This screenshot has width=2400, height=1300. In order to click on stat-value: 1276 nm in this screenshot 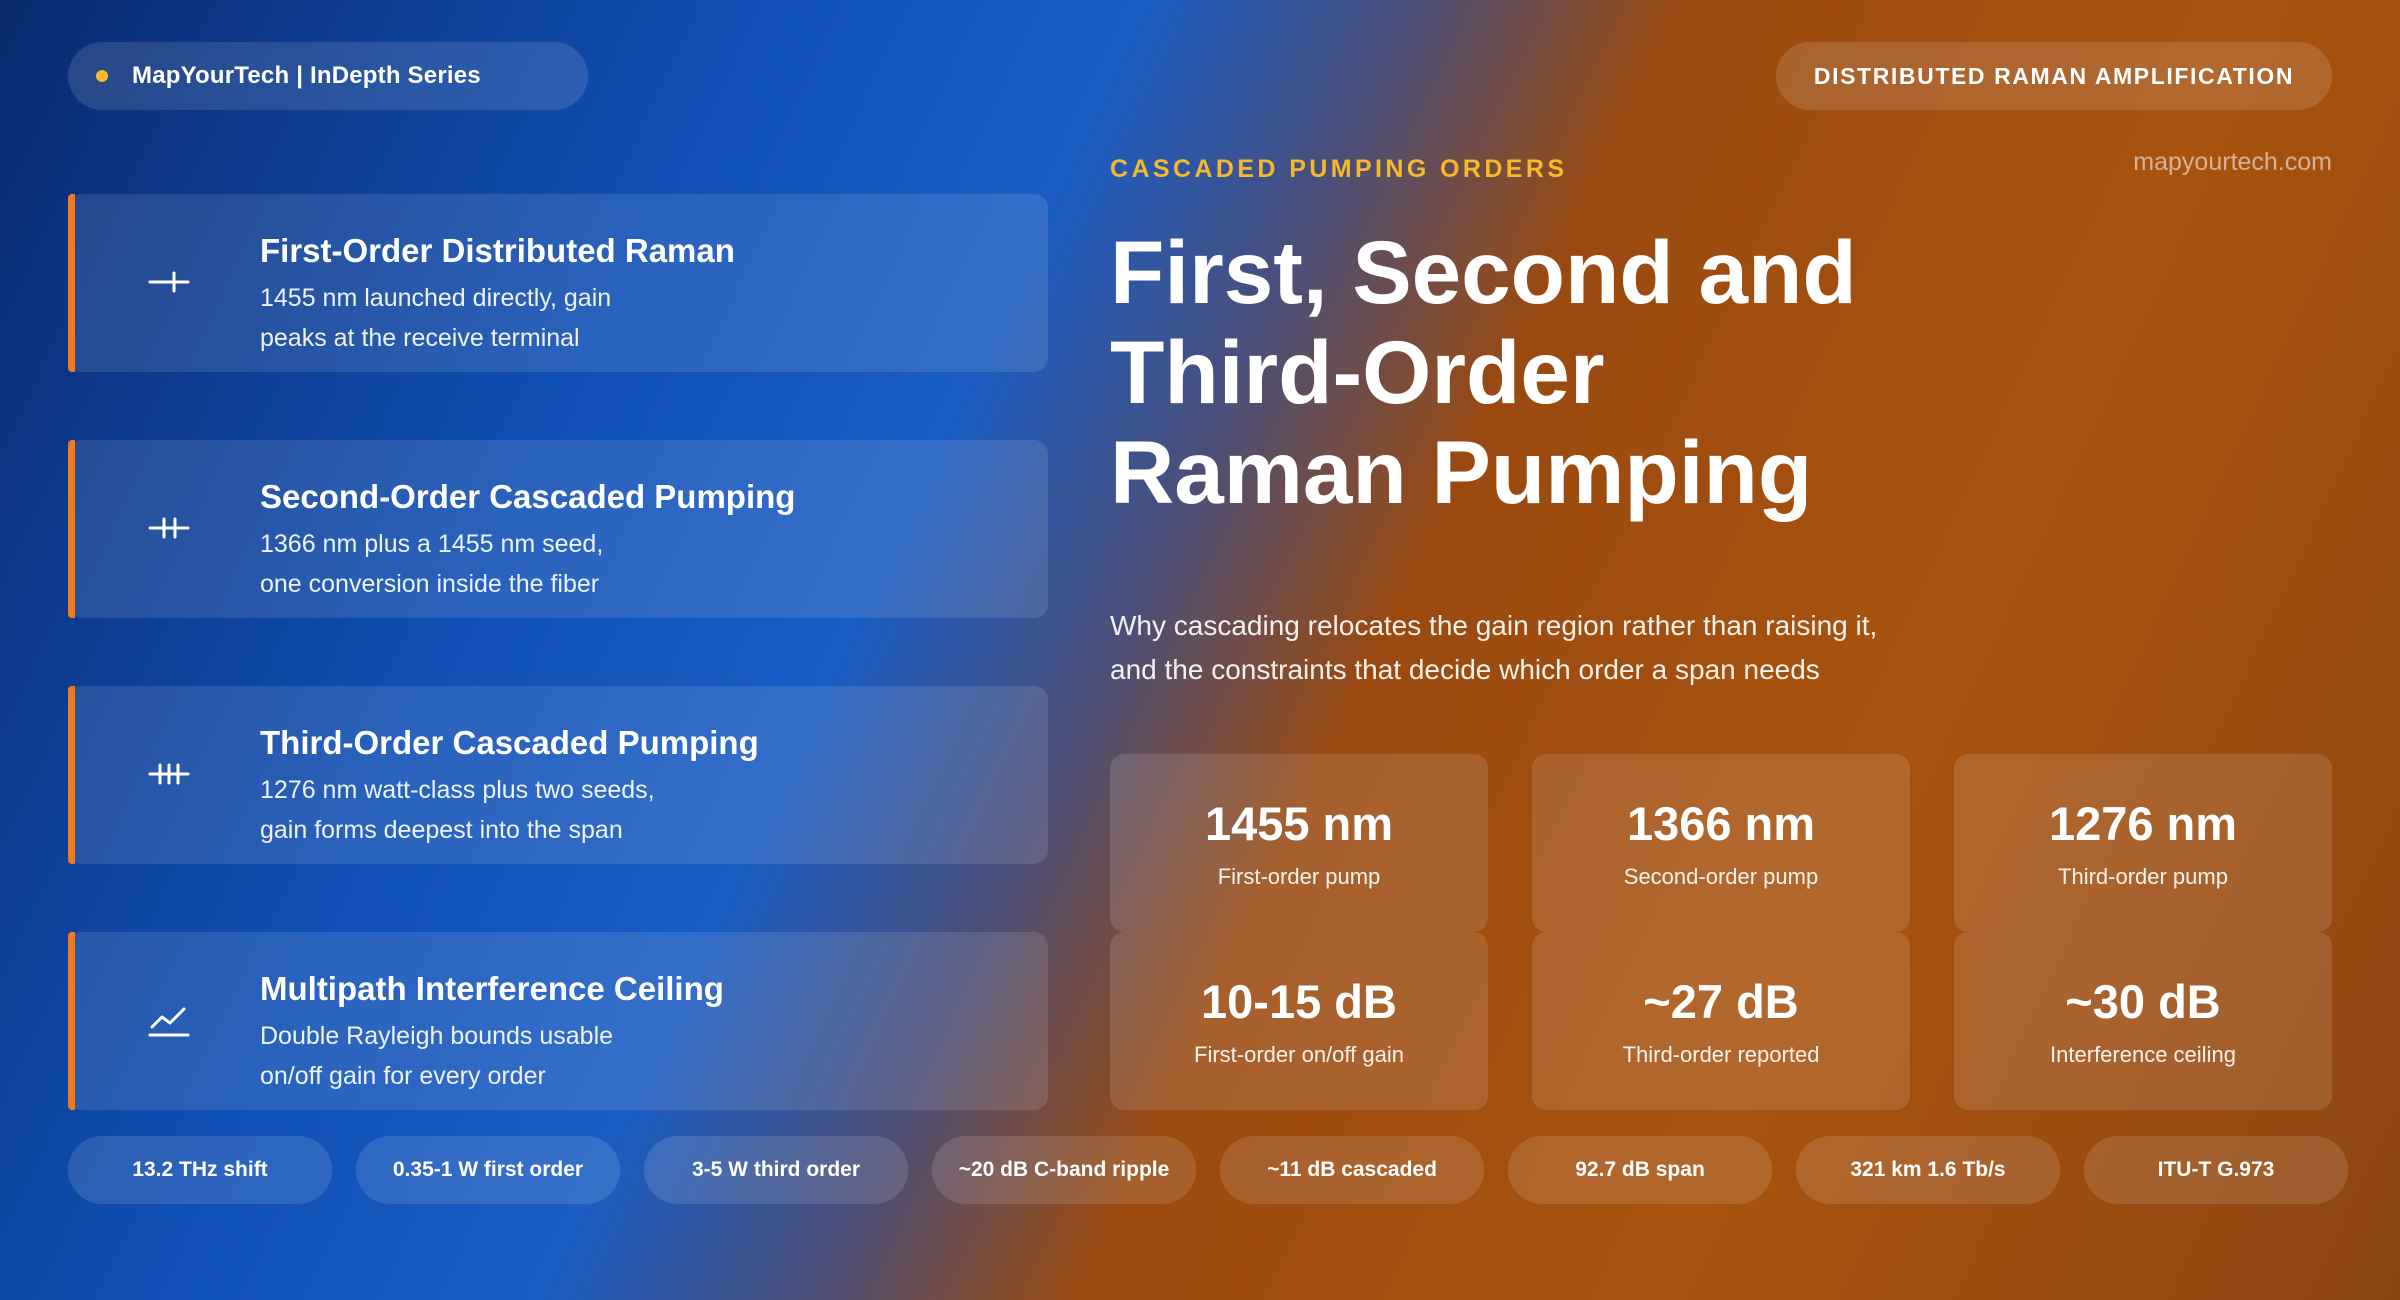, I will do `click(2143, 823)`.